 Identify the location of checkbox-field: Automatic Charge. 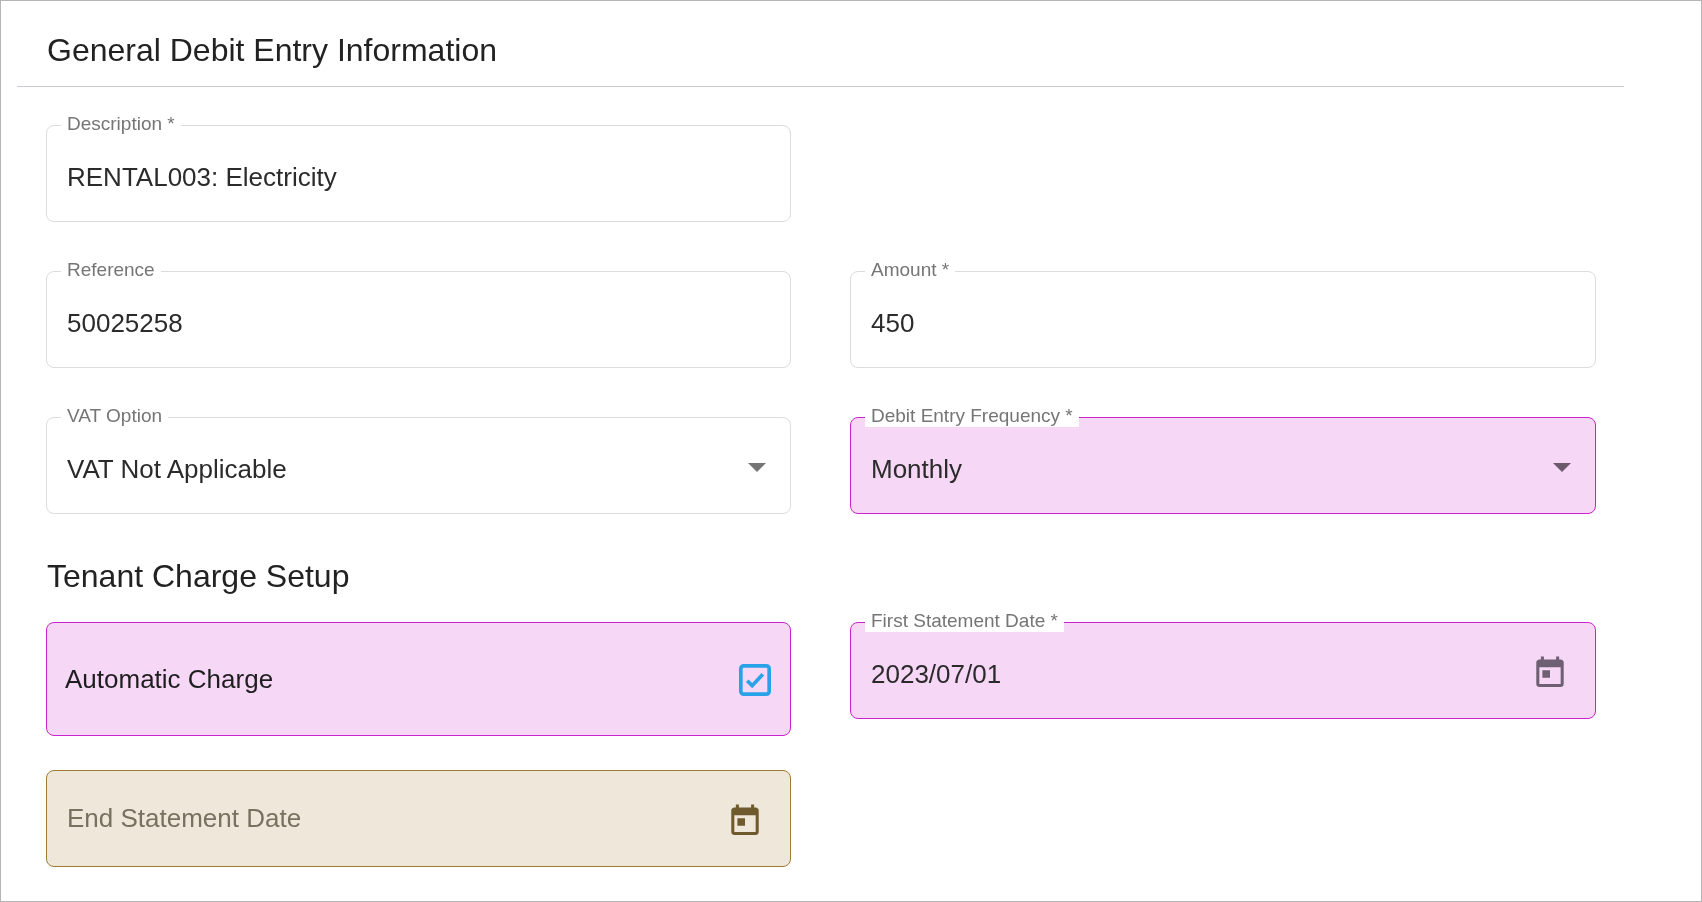
(418, 679).